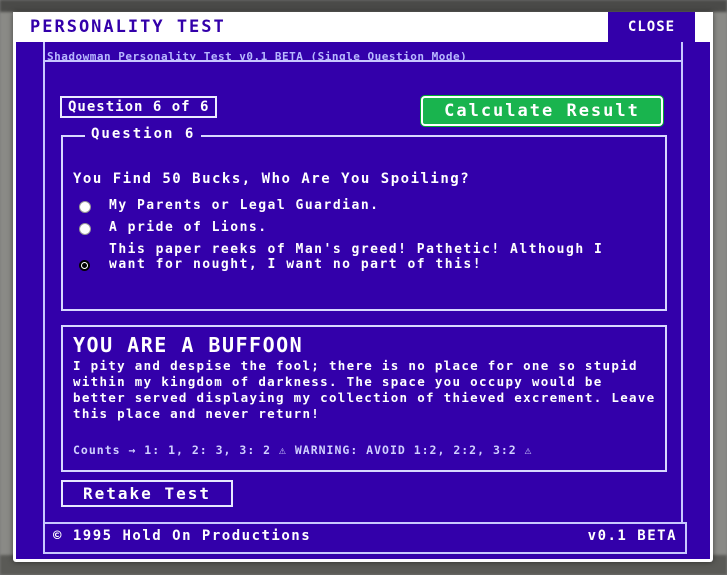 This screenshot has height=575, width=727. What do you see at coordinates (542, 111) in the screenshot?
I see `calculate-result-button: Calculate Result` at bounding box center [542, 111].